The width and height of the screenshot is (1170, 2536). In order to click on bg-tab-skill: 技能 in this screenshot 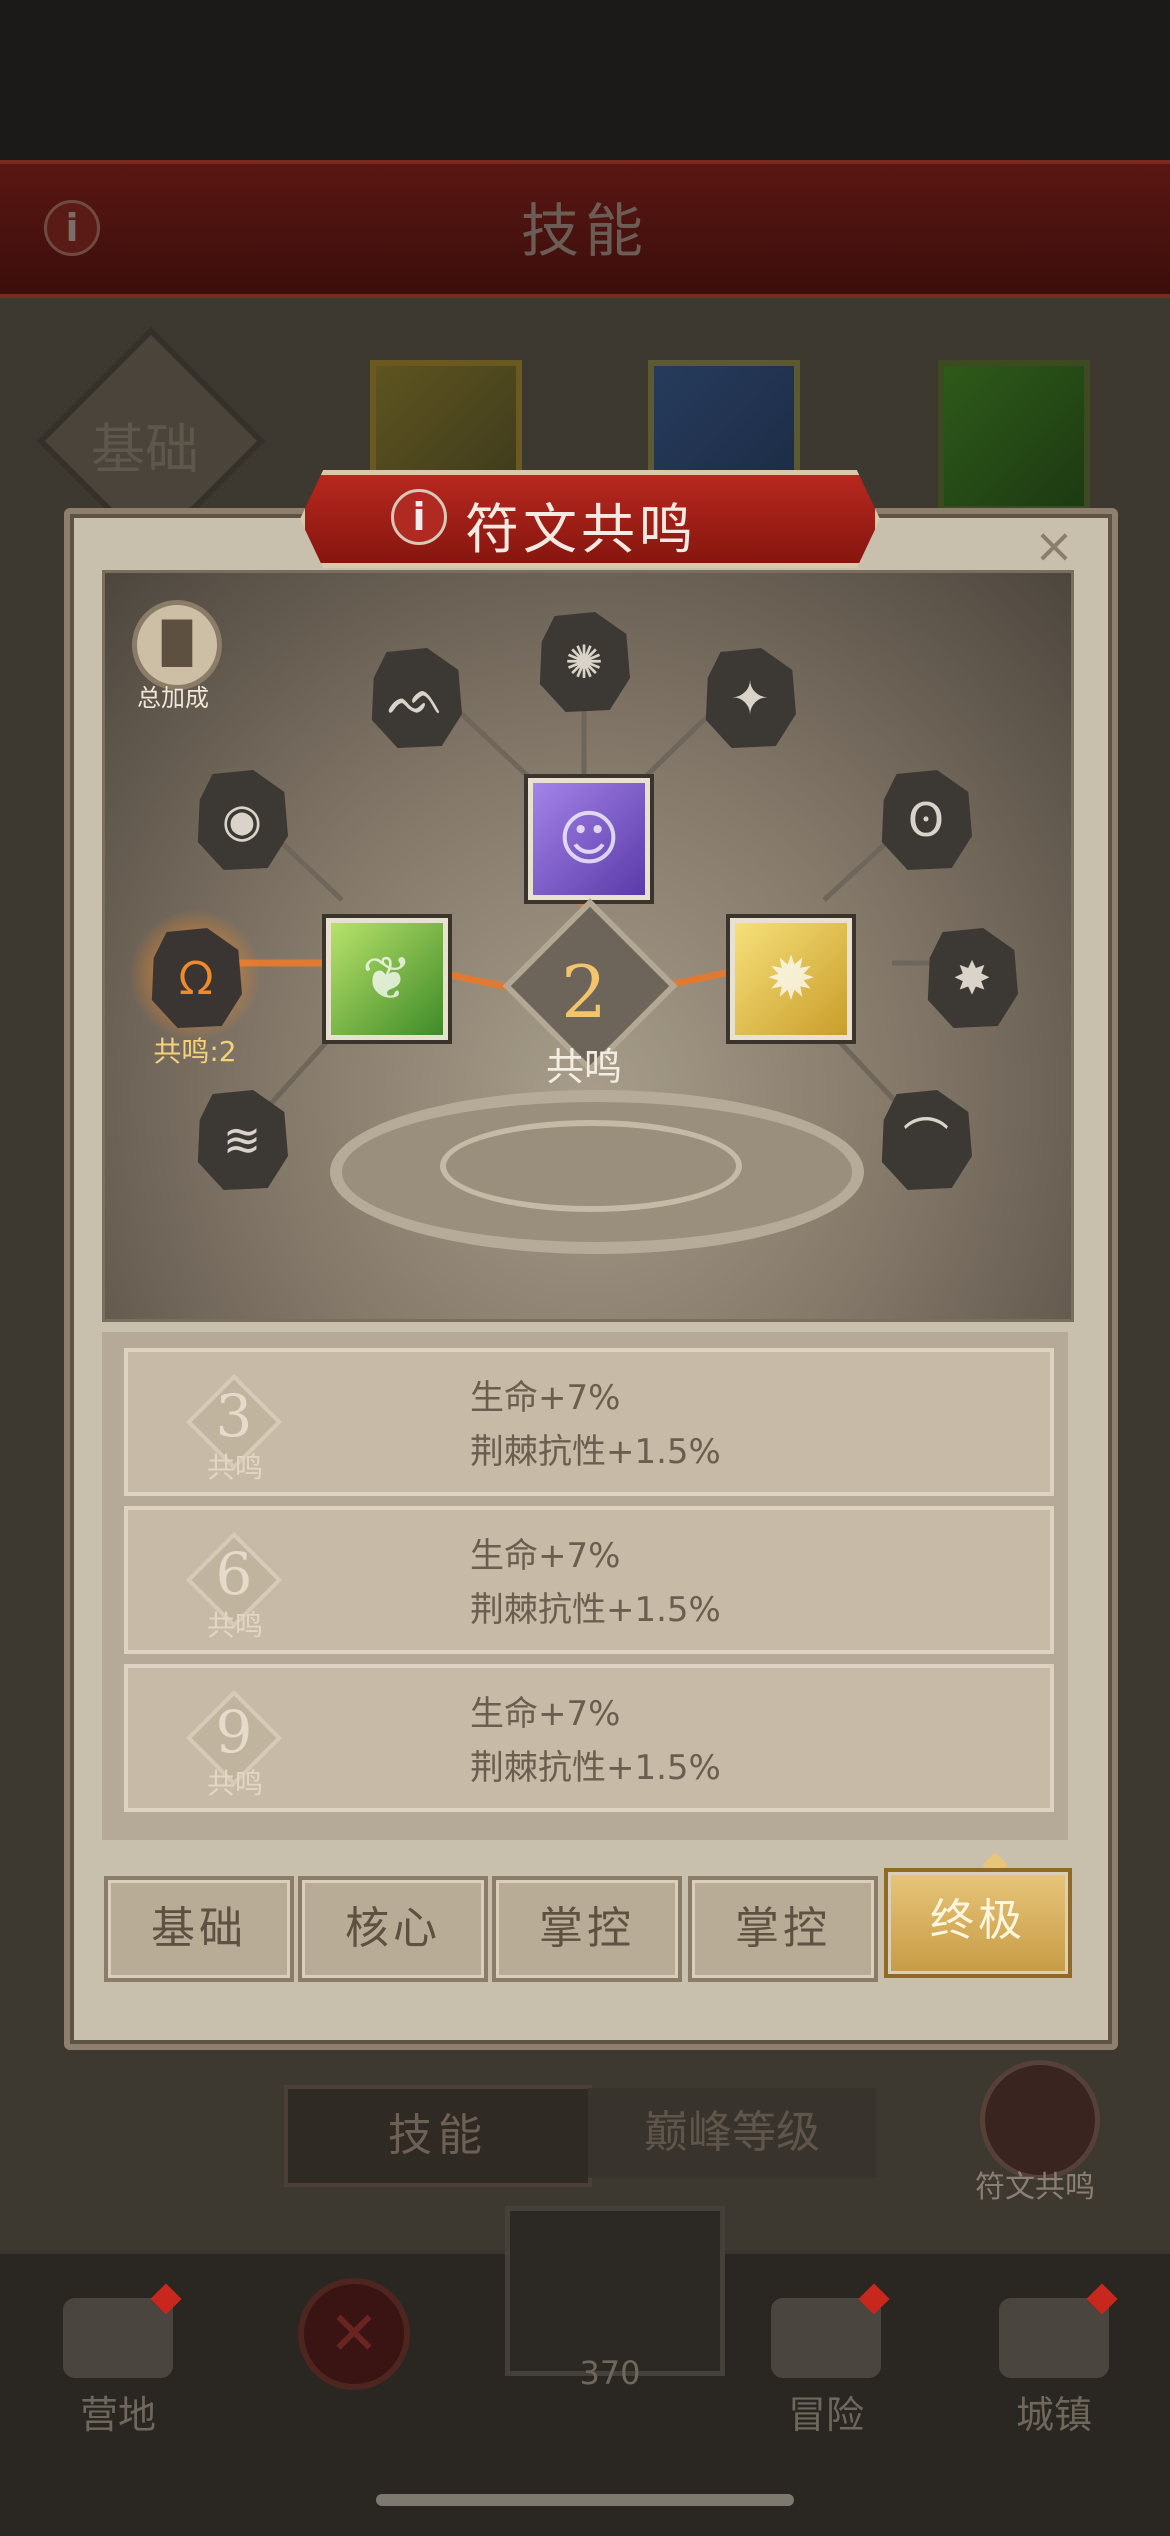, I will do `click(438, 2136)`.